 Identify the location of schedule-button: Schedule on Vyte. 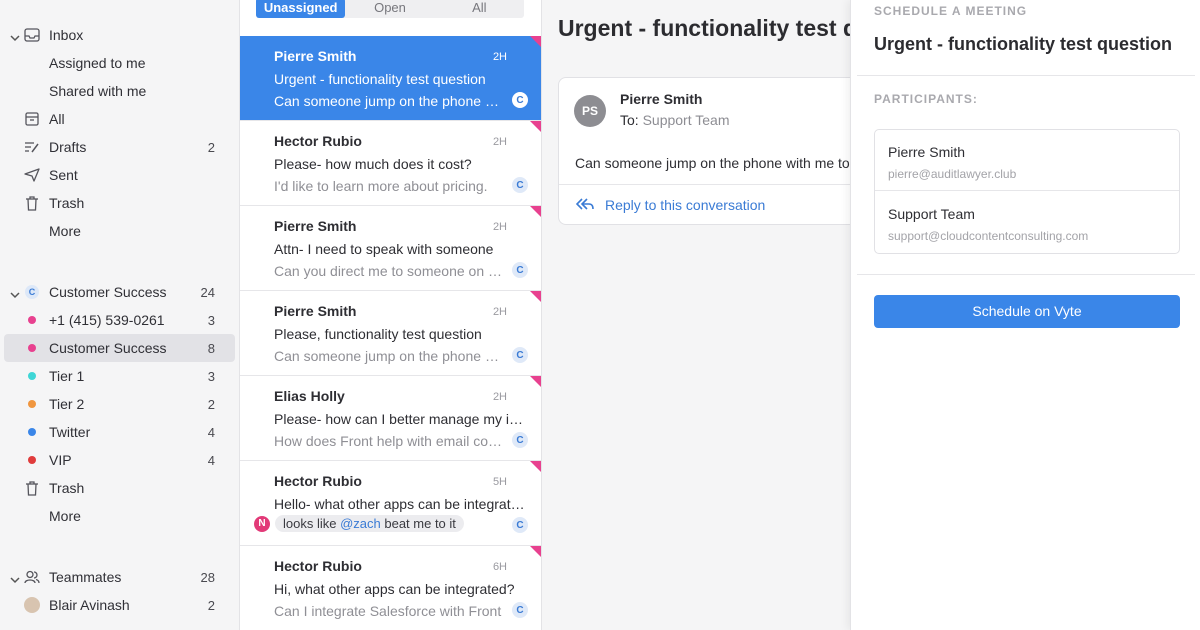
(1027, 311).